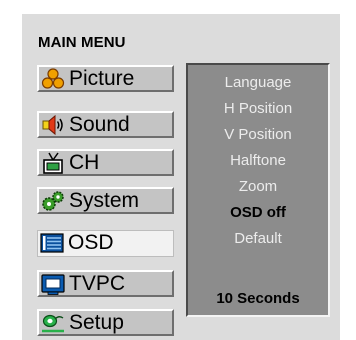  Describe the element at coordinates (53, 323) in the screenshot. I see `setup-icon` at that location.